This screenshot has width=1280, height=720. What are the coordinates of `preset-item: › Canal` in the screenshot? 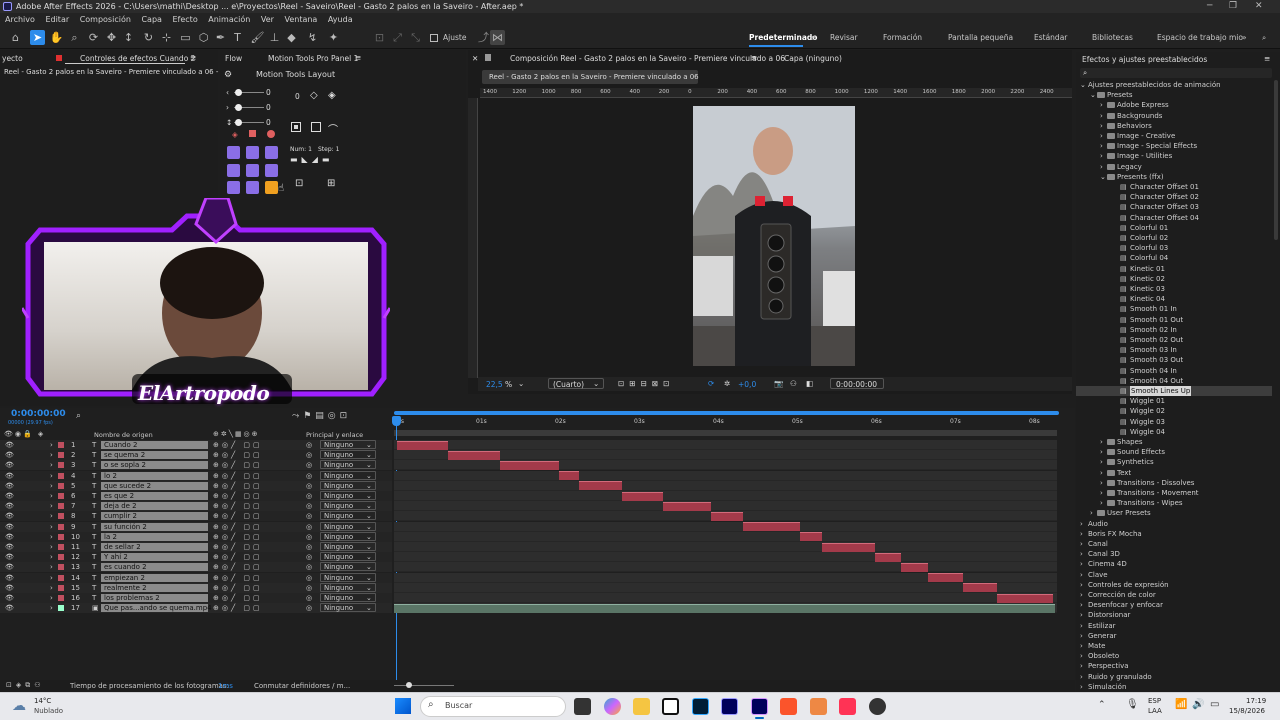 It's located at (1174, 544).